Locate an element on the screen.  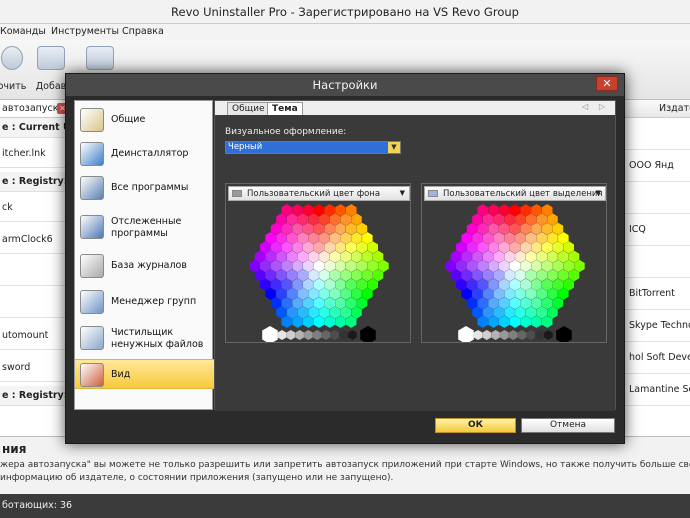
tab-general: Общие is located at coordinates (248, 108).